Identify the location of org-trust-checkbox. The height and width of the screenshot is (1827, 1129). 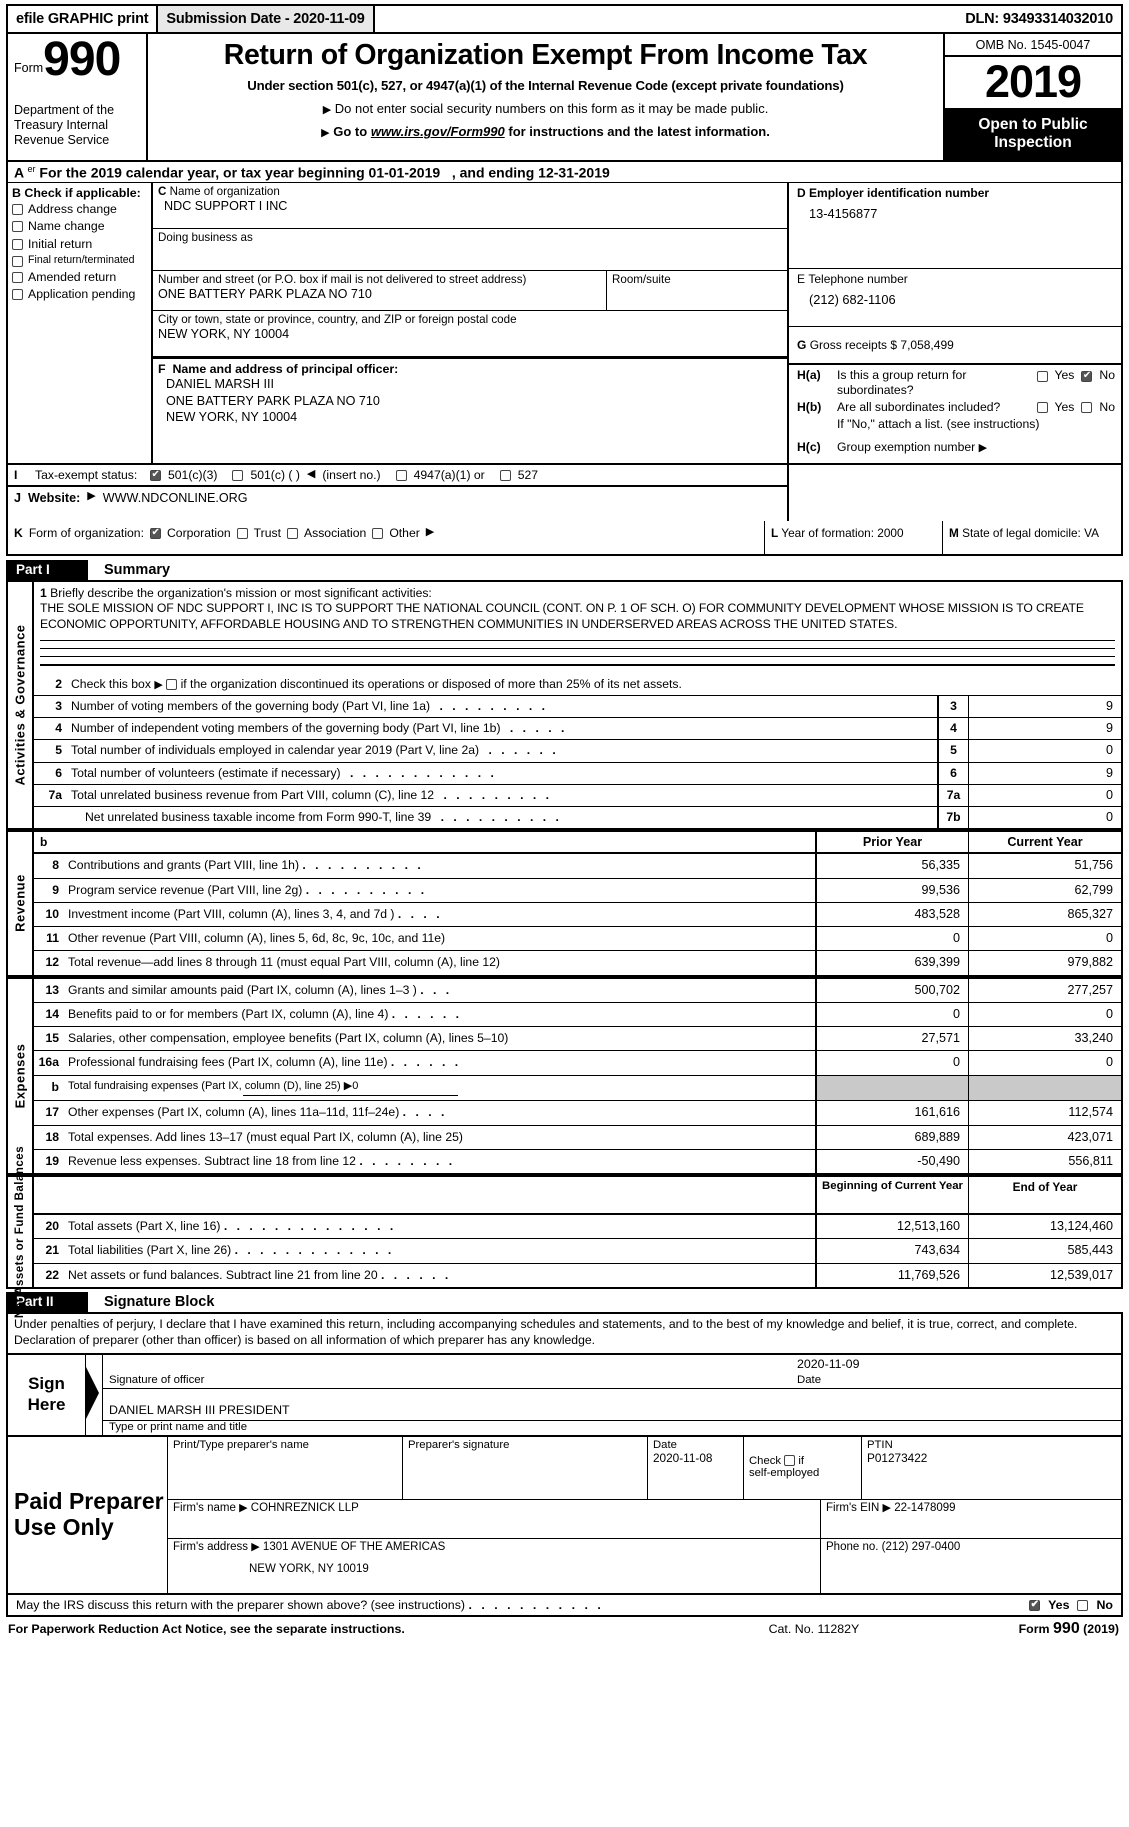
(242, 534).